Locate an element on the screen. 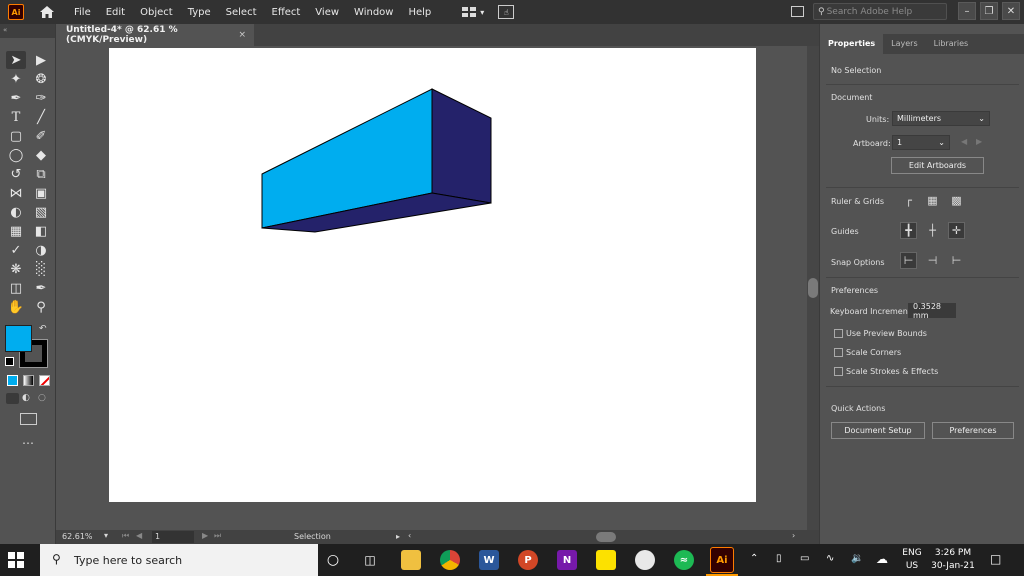 The height and width of the screenshot is (576, 1024). menu-type: Type is located at coordinates (203, 12).